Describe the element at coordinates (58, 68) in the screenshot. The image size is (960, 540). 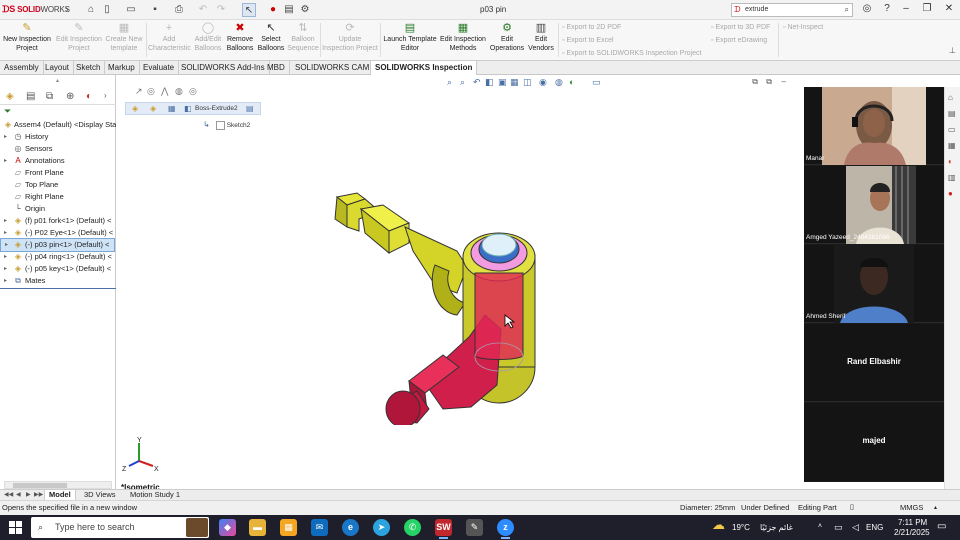
I see `tab-layout: Layout` at that location.